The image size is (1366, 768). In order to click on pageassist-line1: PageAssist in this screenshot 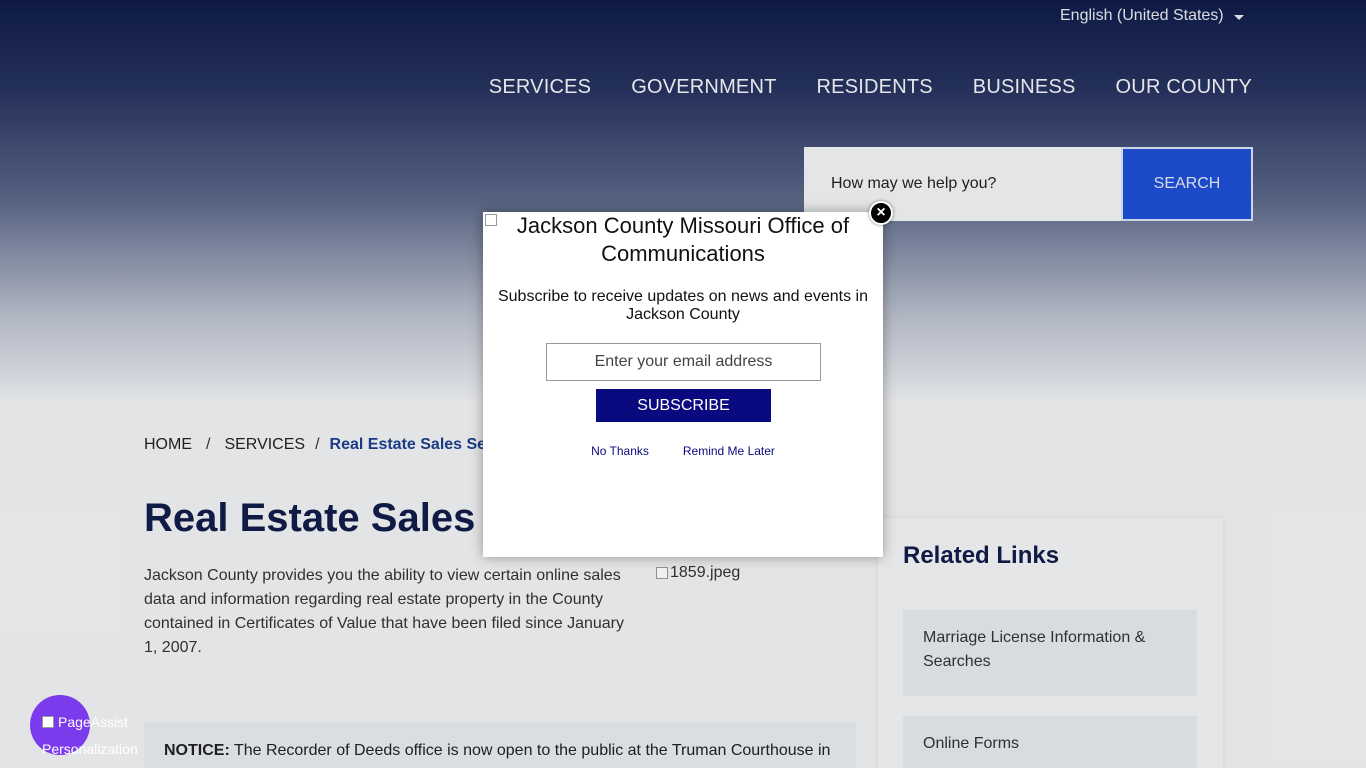, I will do `click(93, 722)`.